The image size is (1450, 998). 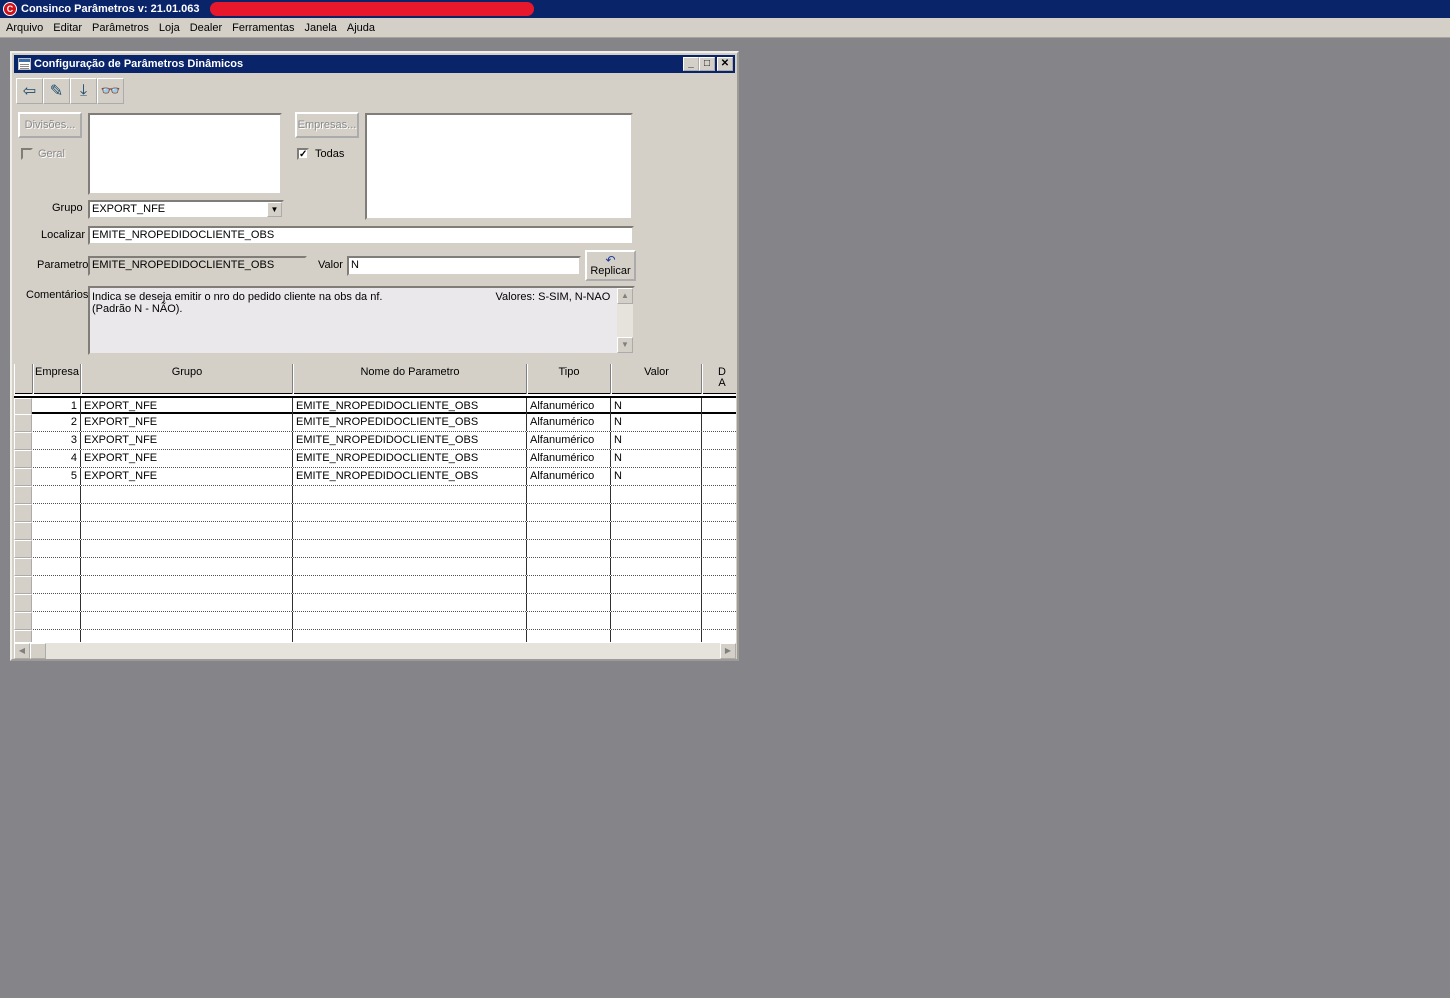 What do you see at coordinates (499, 166) in the screenshot?
I see `empresas-list` at bounding box center [499, 166].